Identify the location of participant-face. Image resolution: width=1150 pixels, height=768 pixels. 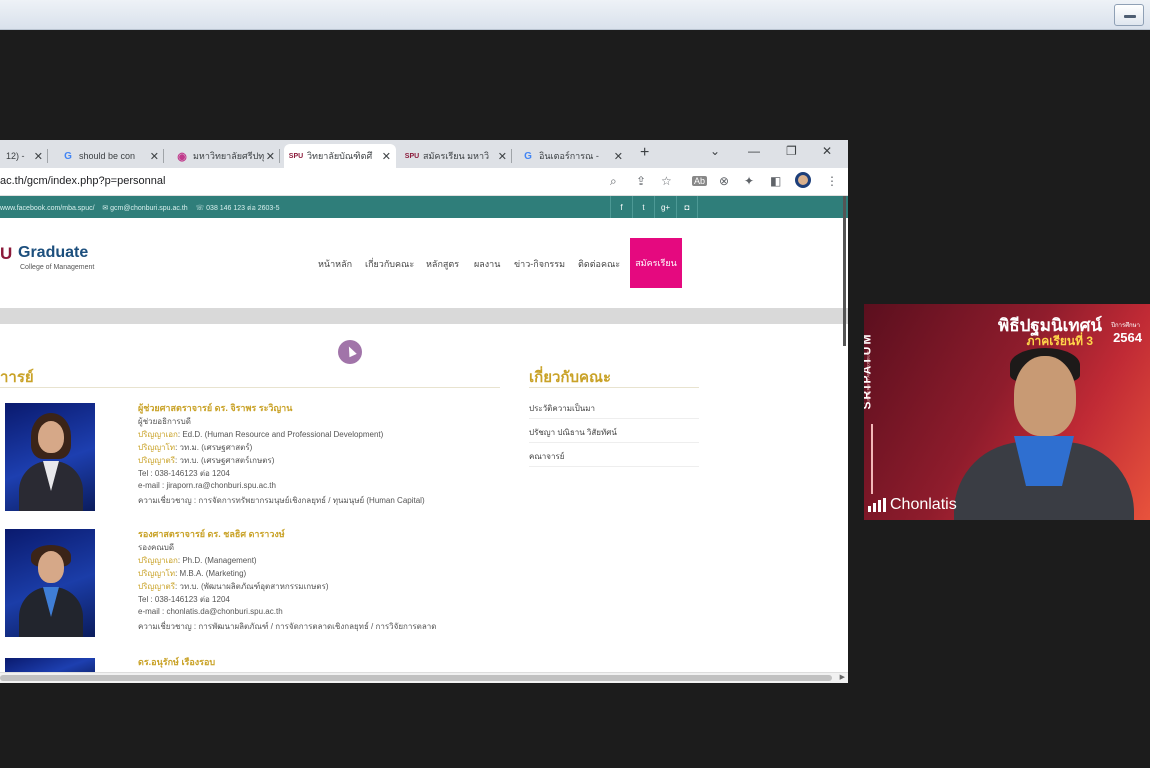
(1045, 396).